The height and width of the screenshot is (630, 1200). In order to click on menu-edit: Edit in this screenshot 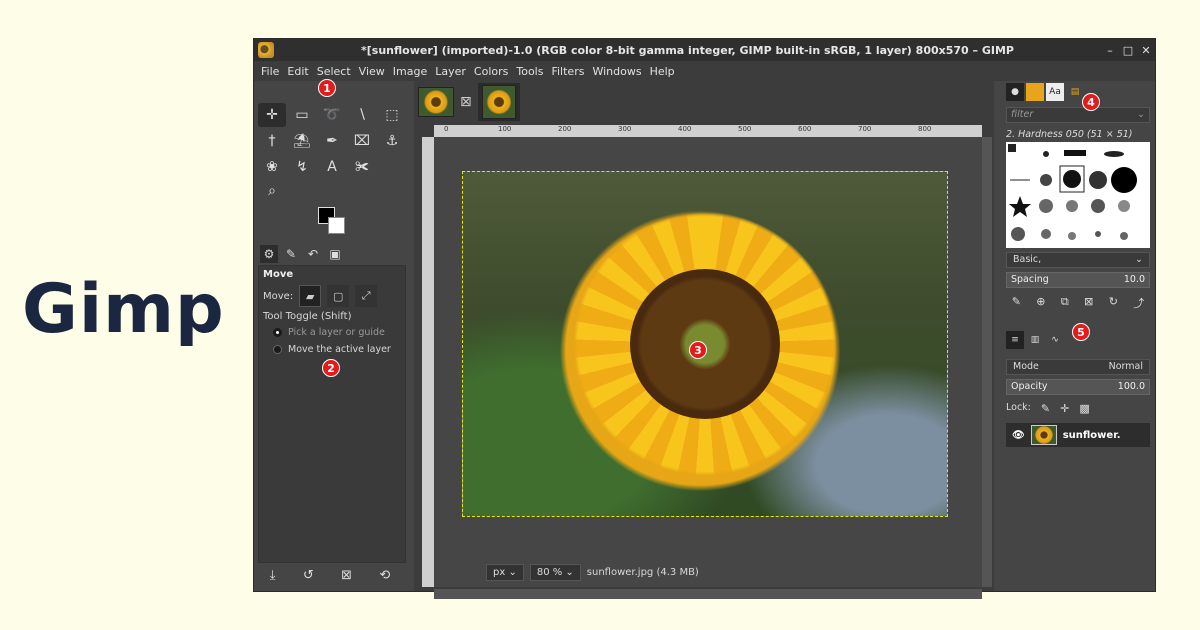, I will do `click(297, 71)`.